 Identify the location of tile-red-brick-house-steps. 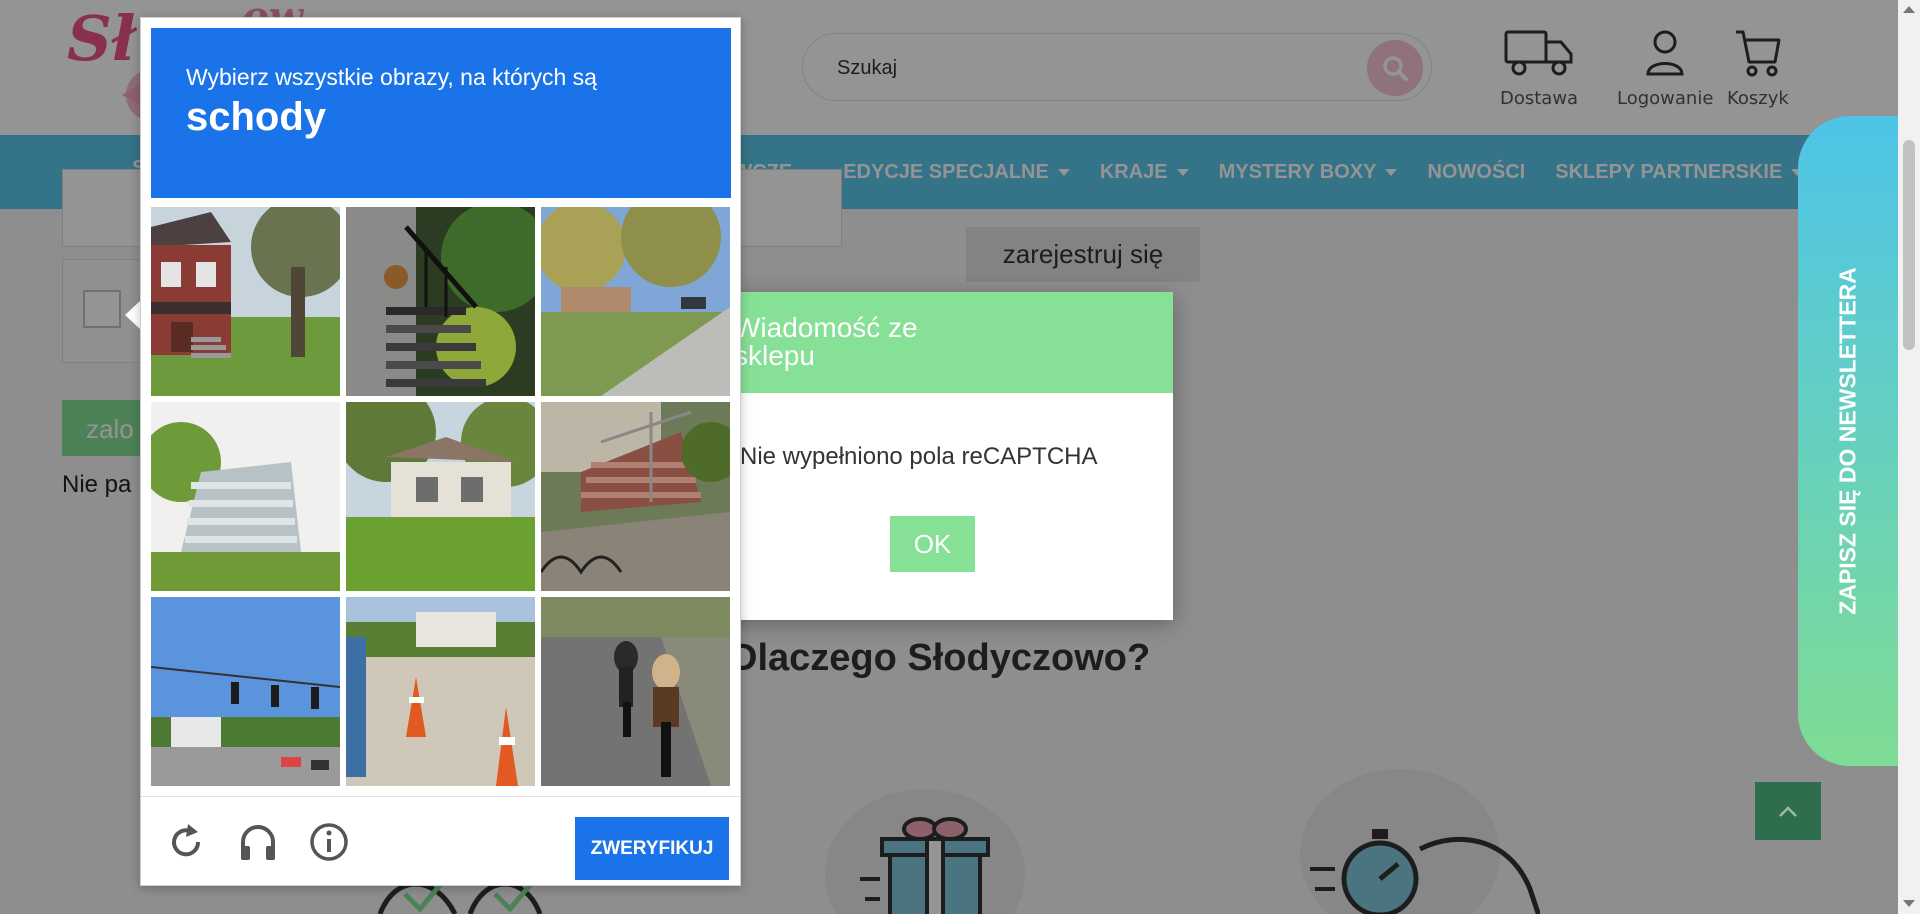
(245, 301).